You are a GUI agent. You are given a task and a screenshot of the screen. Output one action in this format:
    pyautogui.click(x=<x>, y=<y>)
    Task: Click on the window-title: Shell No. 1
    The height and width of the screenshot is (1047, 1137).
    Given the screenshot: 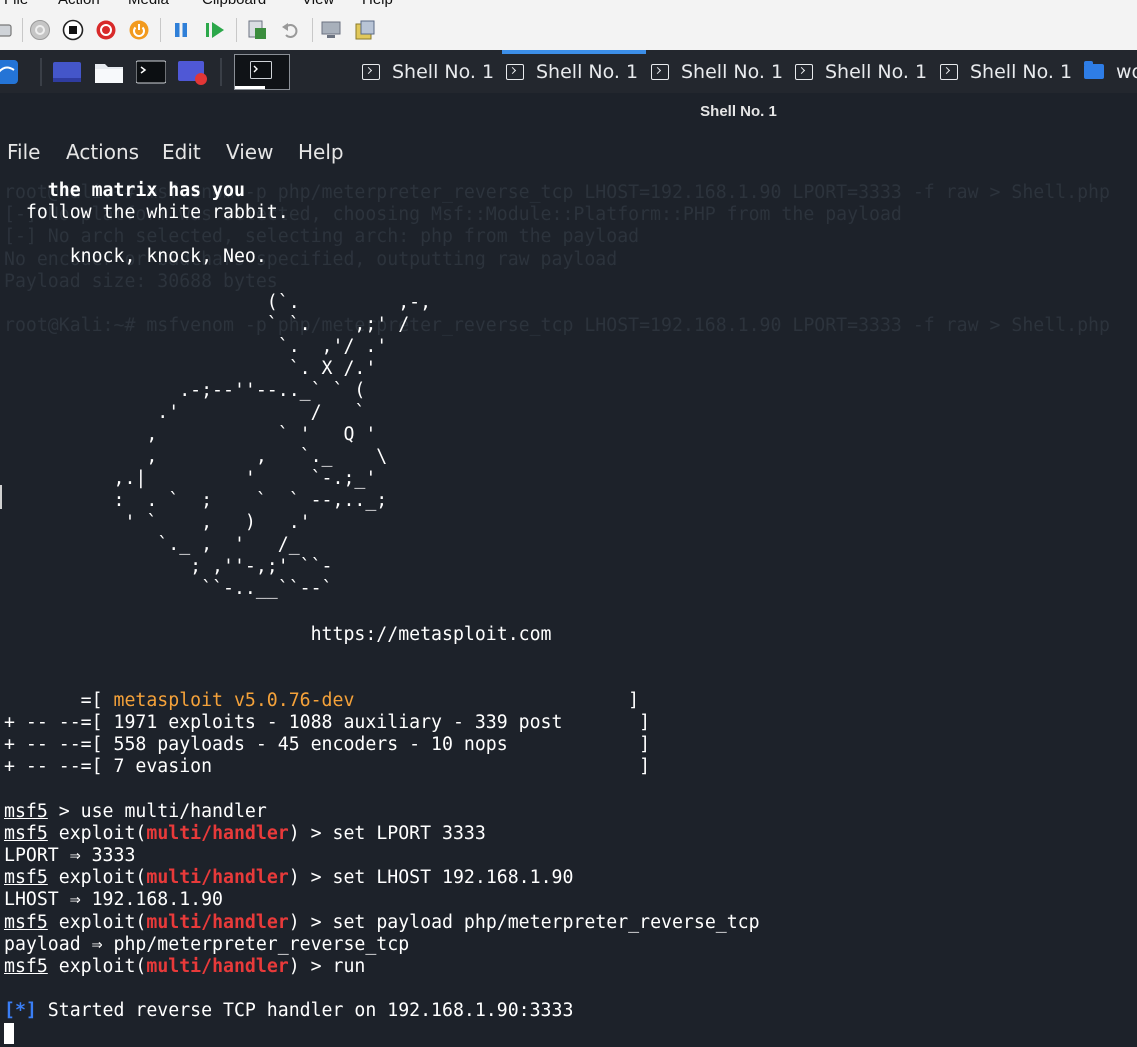 What is the action you would take?
    pyautogui.click(x=738, y=111)
    